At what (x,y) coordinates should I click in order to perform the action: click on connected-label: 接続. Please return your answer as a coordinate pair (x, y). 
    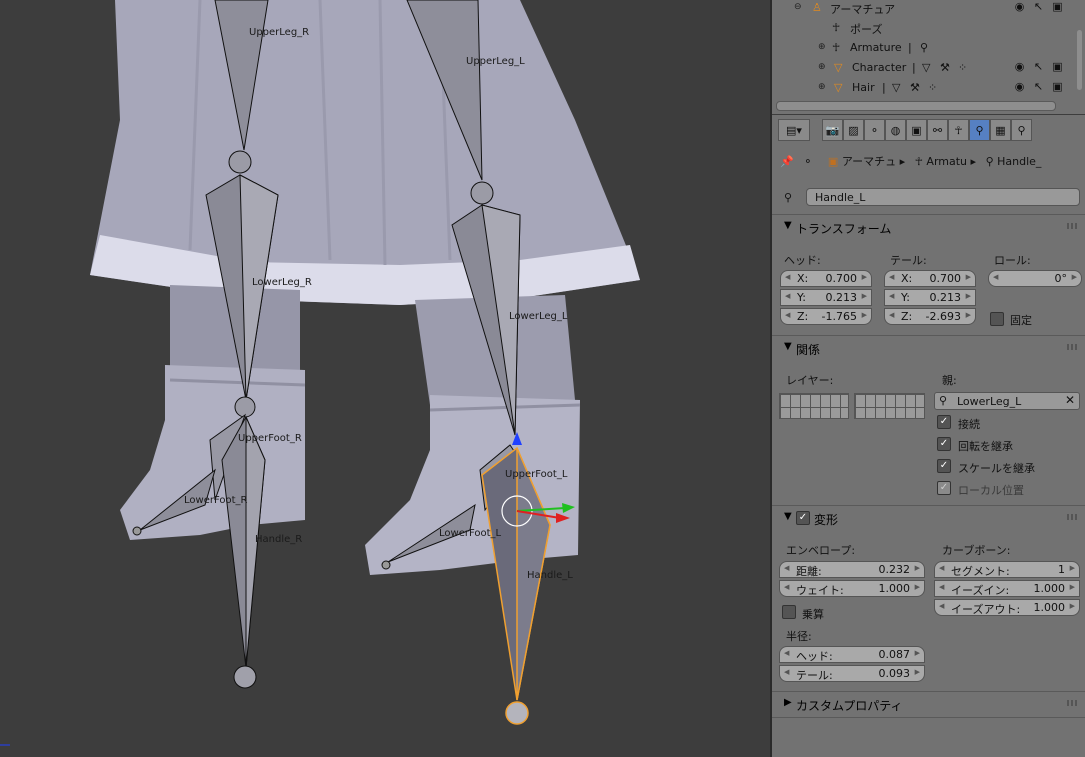
    Looking at the image, I should click on (969, 424).